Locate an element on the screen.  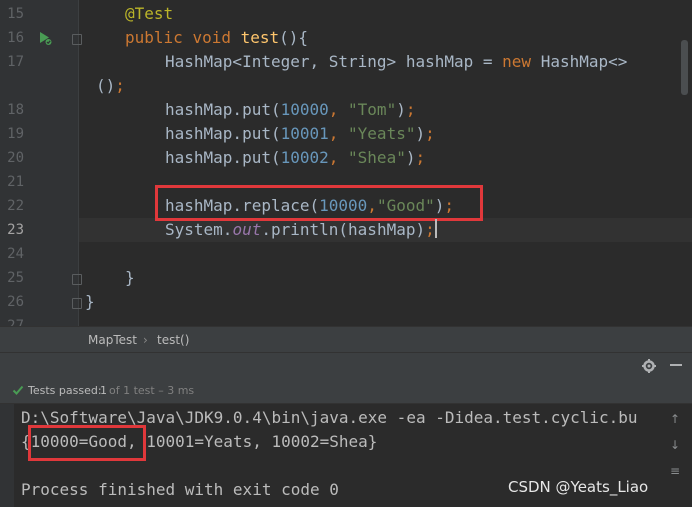
run-panel-header is located at coordinates (346, 365).